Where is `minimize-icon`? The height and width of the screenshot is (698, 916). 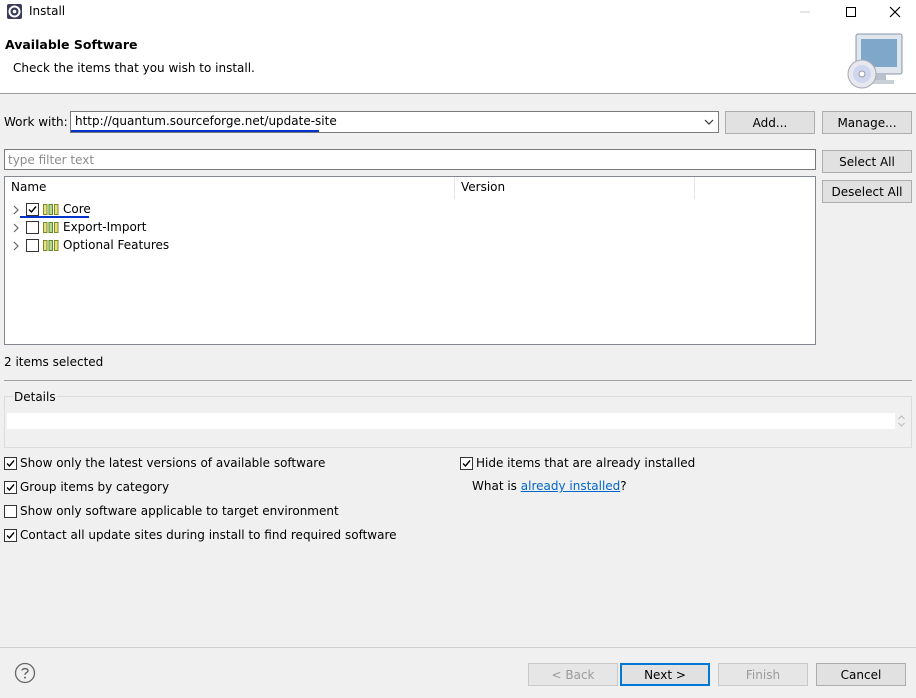
minimize-icon is located at coordinates (805, 12).